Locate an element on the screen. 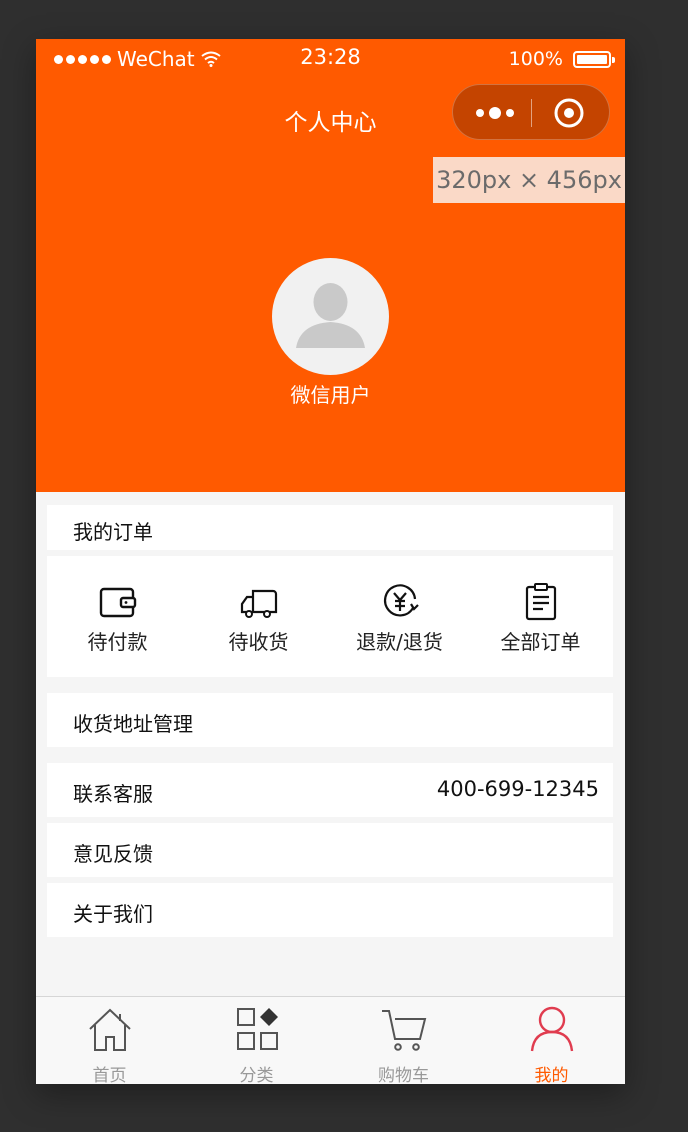 The height and width of the screenshot is (1132, 688). clipboard-icon is located at coordinates (540, 602).